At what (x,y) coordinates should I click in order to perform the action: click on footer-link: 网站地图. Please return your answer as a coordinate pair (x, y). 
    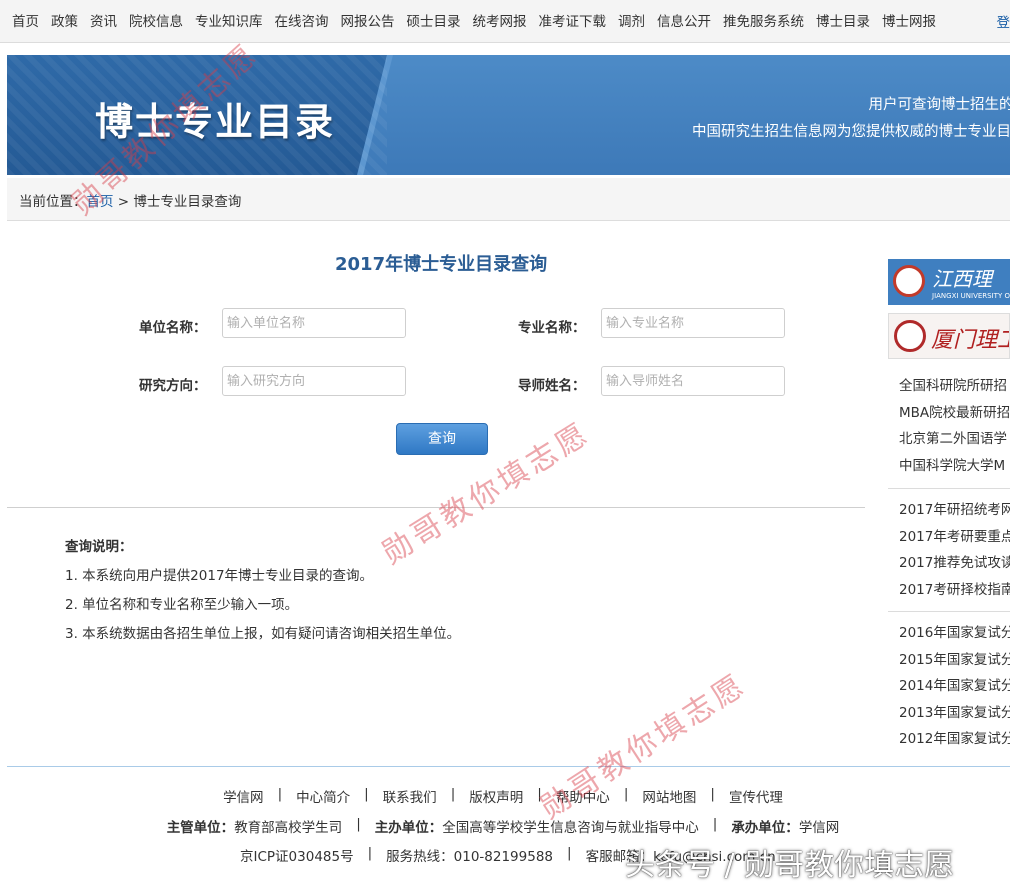
    Looking at the image, I should click on (669, 796).